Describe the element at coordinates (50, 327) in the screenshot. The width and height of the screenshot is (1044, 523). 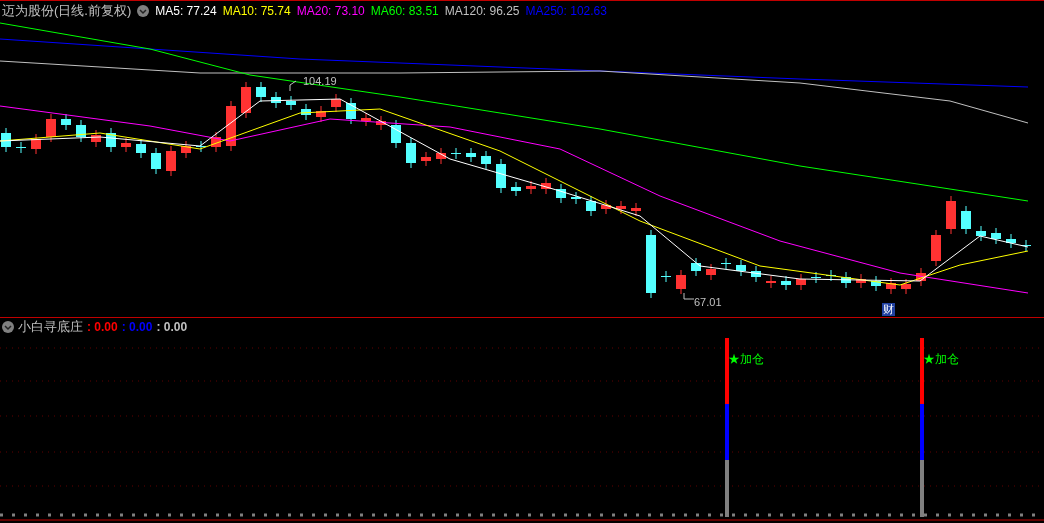
I see `indicator-title: 小白寻底庄` at that location.